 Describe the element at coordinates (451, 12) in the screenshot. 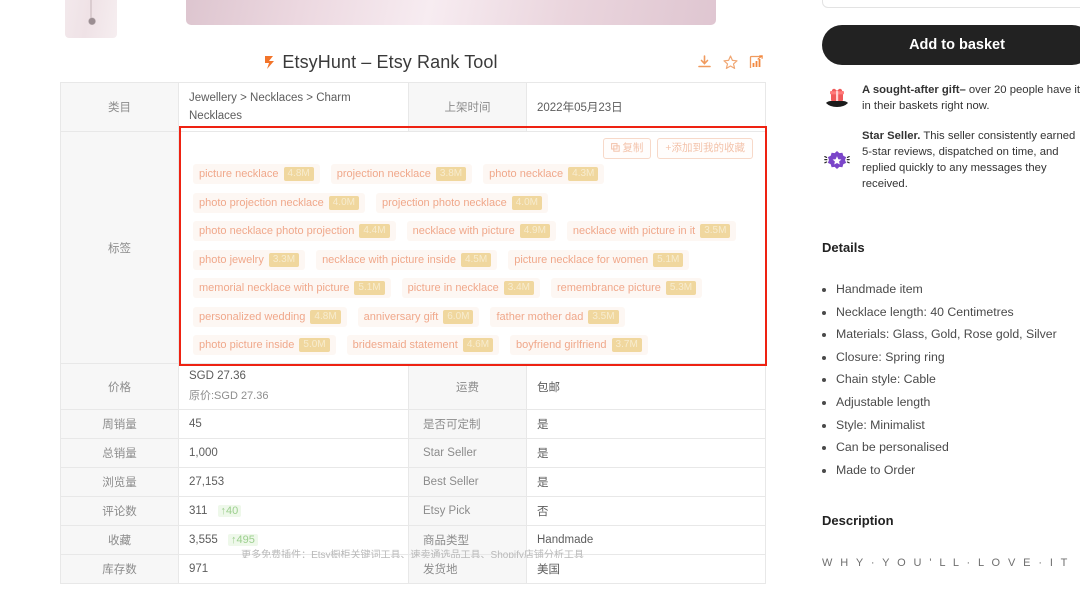

I see `product-hero-image` at that location.